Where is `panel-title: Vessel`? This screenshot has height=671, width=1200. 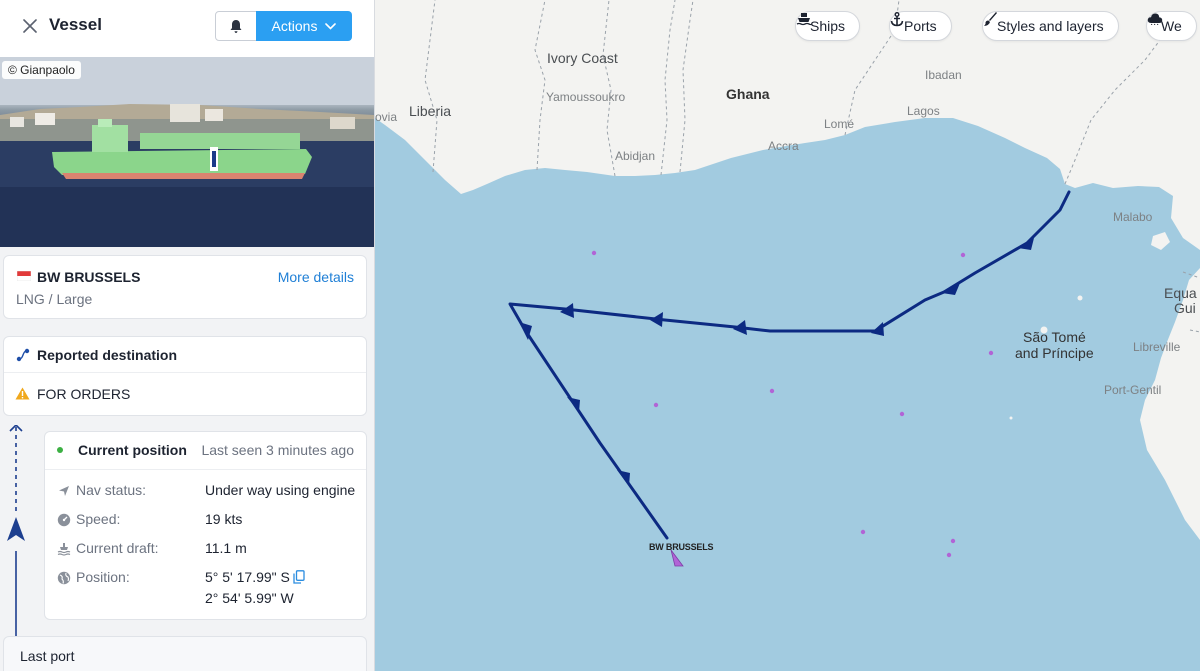 panel-title: Vessel is located at coordinates (75, 24).